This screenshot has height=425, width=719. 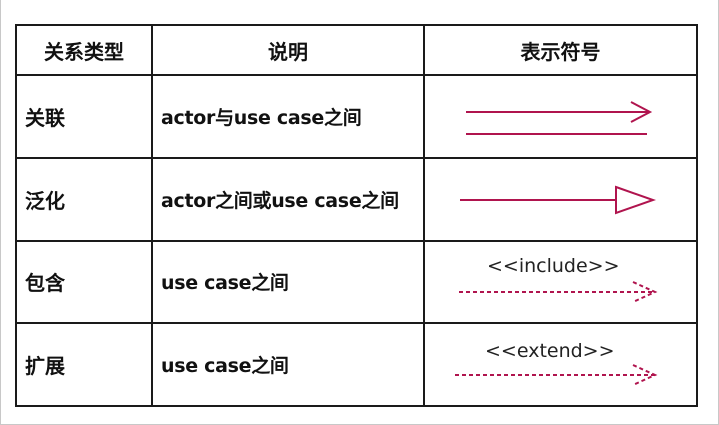 I want to click on relation-description: actor与use case之间, so click(x=288, y=116).